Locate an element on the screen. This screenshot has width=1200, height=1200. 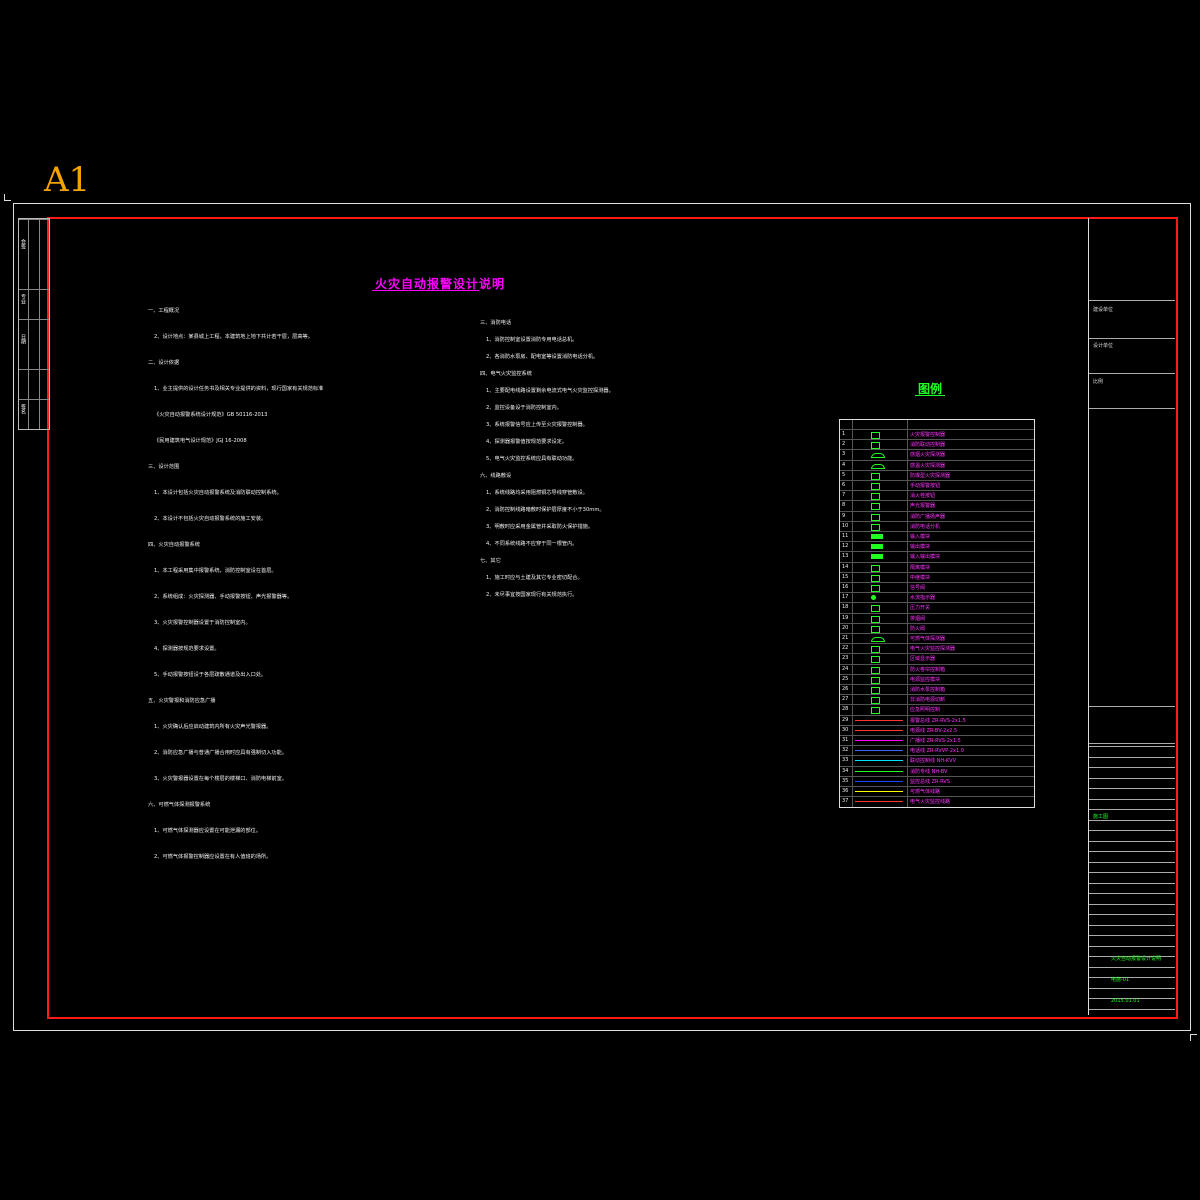
legend-row: 23 区域显示器 is located at coordinates (937, 658).